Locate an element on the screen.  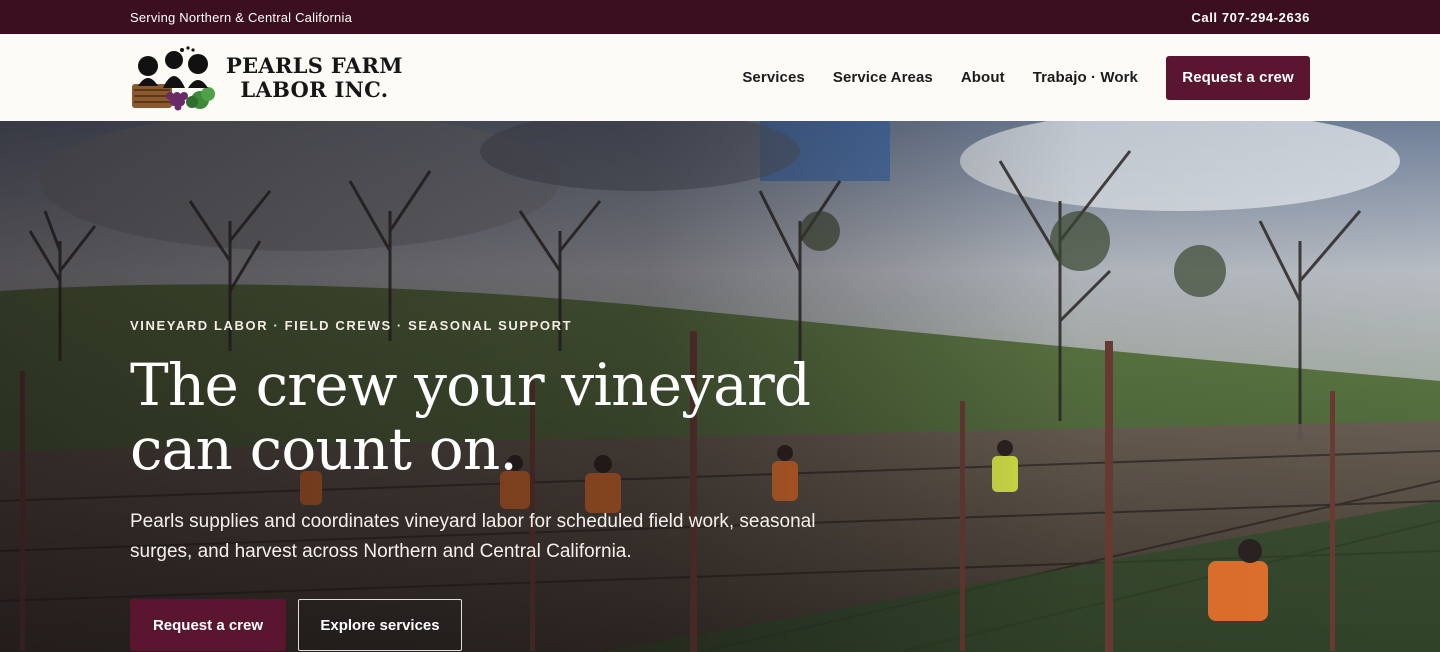
brand-wordmark: PEARLS FARM LABOR INC. is located at coordinates (314, 77).